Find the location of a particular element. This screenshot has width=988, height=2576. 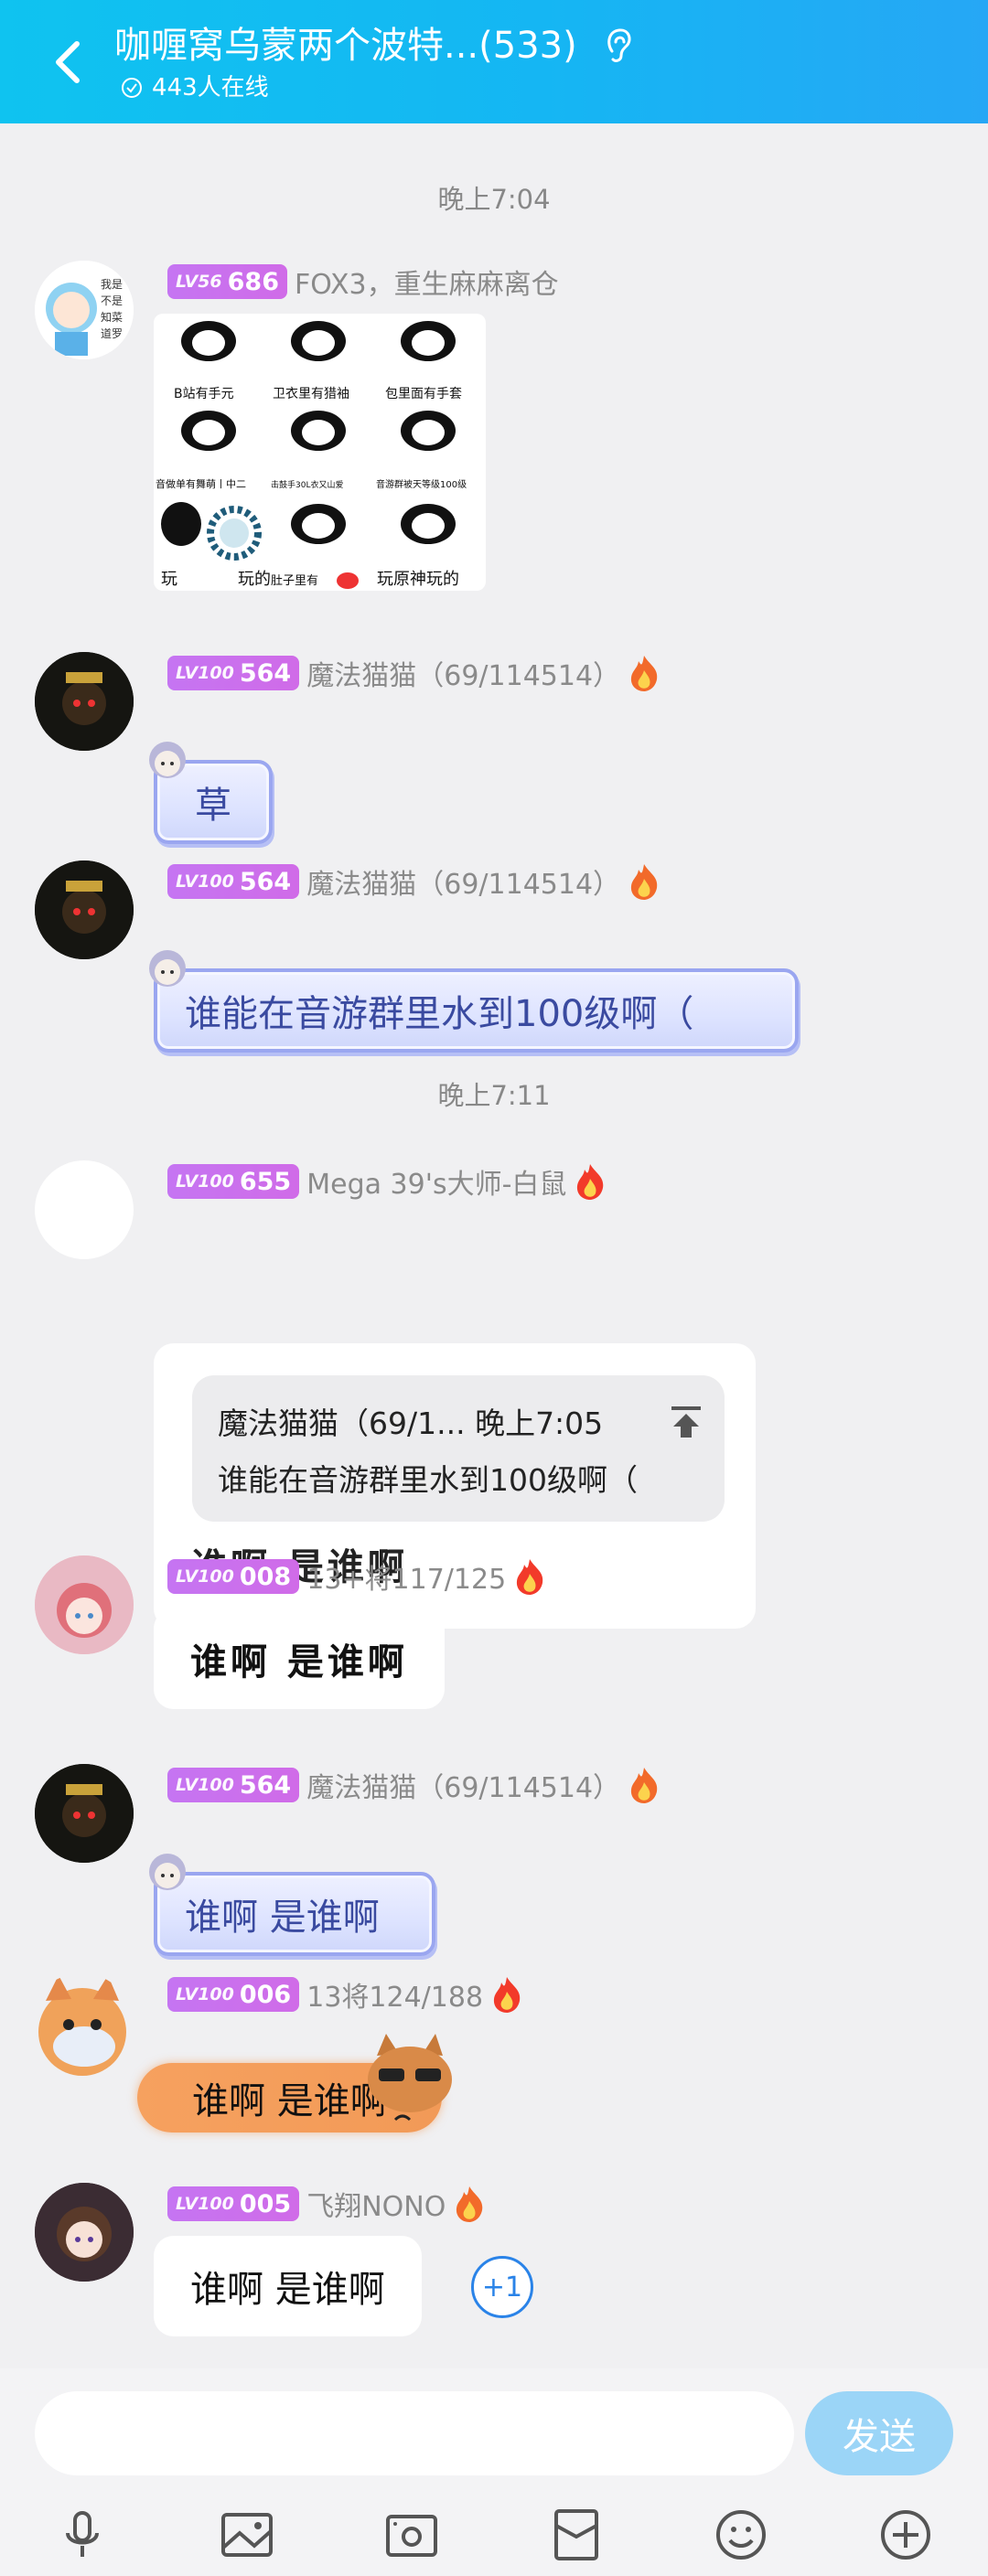

online-count: 443人在线 is located at coordinates (195, 87).